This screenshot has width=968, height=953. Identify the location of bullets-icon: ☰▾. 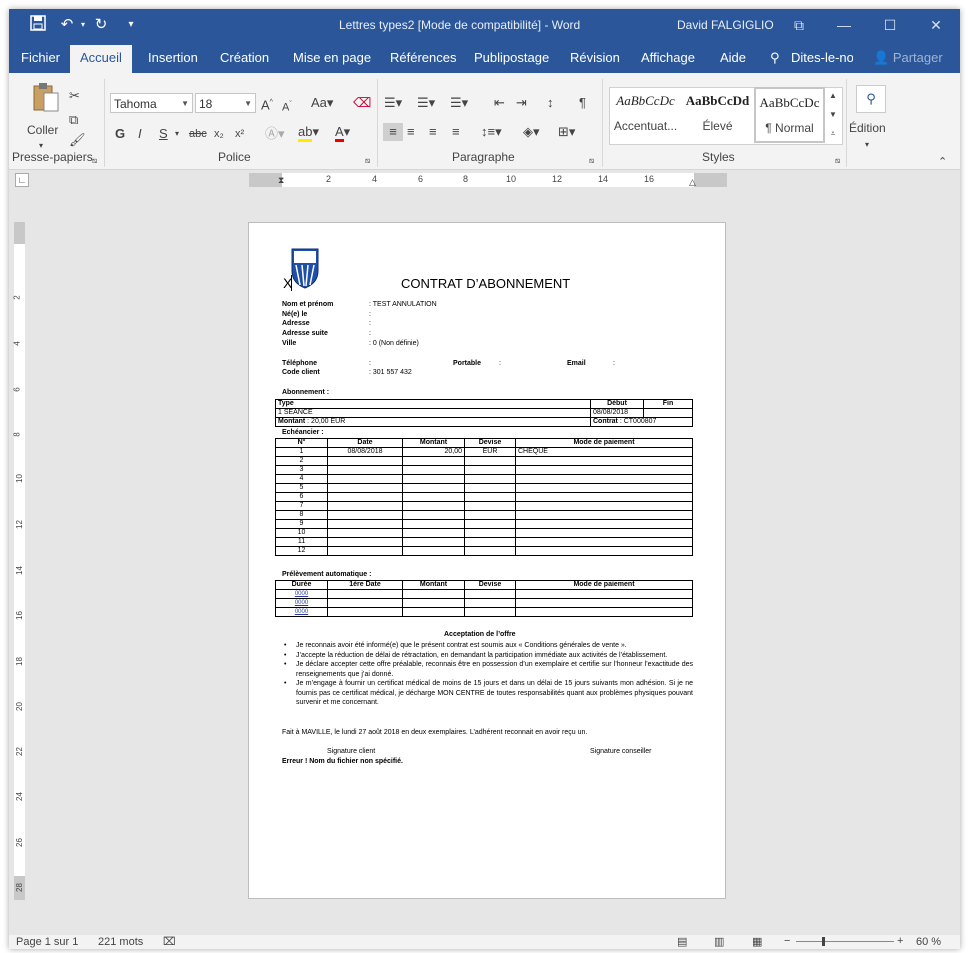
(393, 103).